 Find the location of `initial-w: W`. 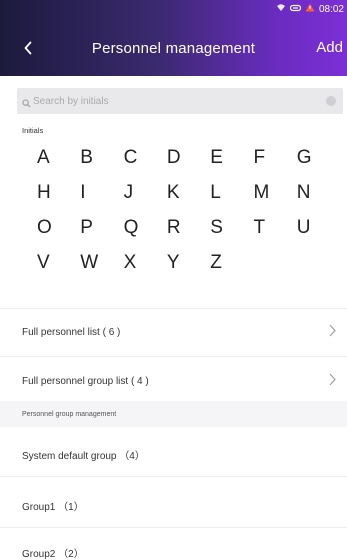

initial-w: W is located at coordinates (86, 268).